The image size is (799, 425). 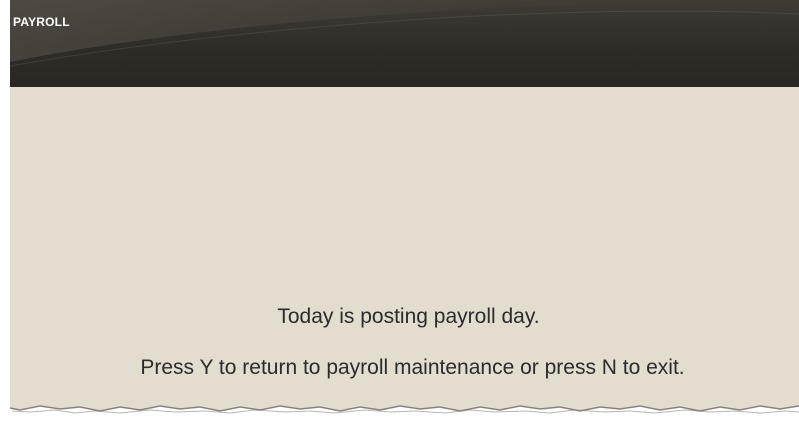 I want to click on message-line-1: Today is posting payroll day., so click(x=408, y=316).